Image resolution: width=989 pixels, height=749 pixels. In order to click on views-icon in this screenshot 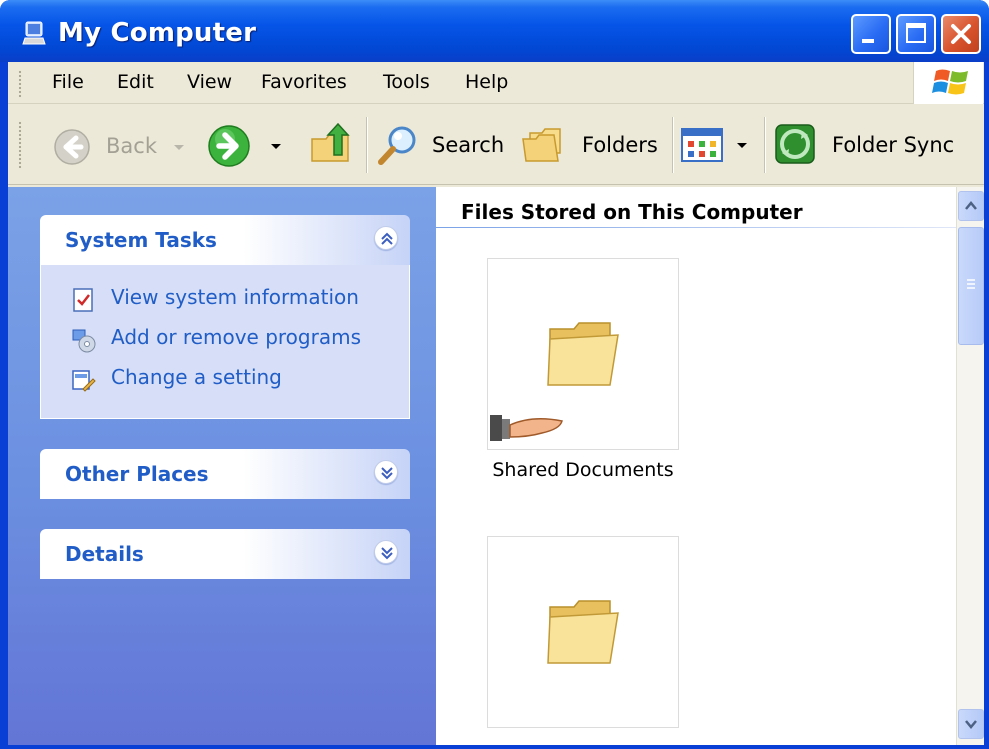, I will do `click(702, 145)`.